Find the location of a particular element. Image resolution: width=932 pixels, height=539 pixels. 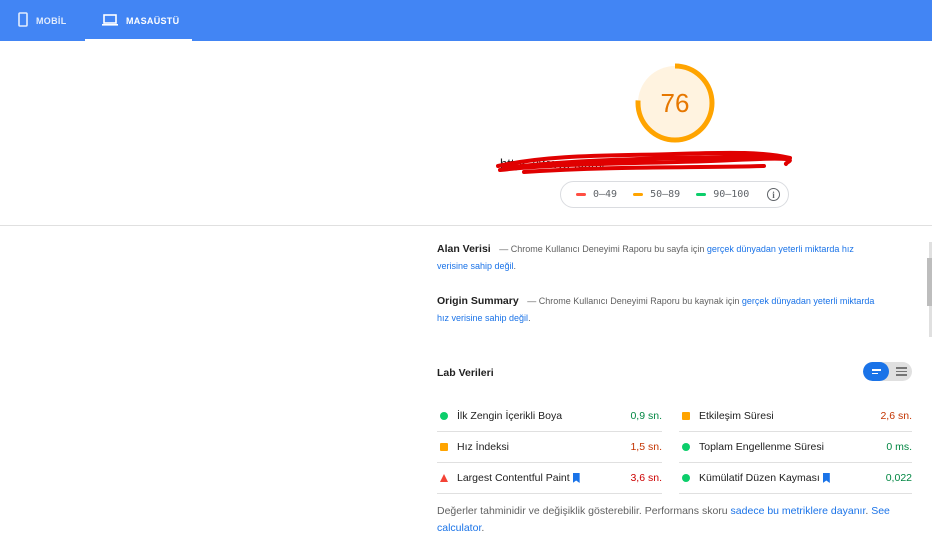

legend-fail-range: 0–49 is located at coordinates (605, 194).